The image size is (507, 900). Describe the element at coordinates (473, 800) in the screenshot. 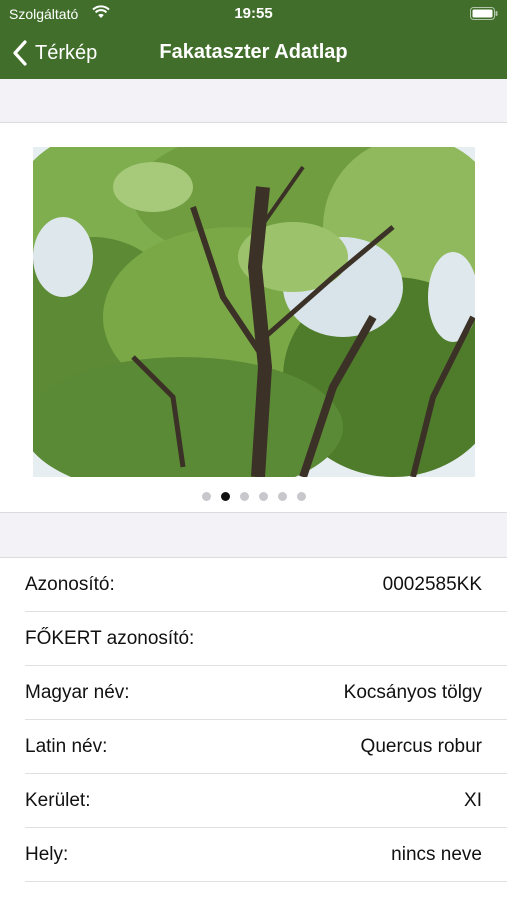

I see `detail-value: XI` at that location.